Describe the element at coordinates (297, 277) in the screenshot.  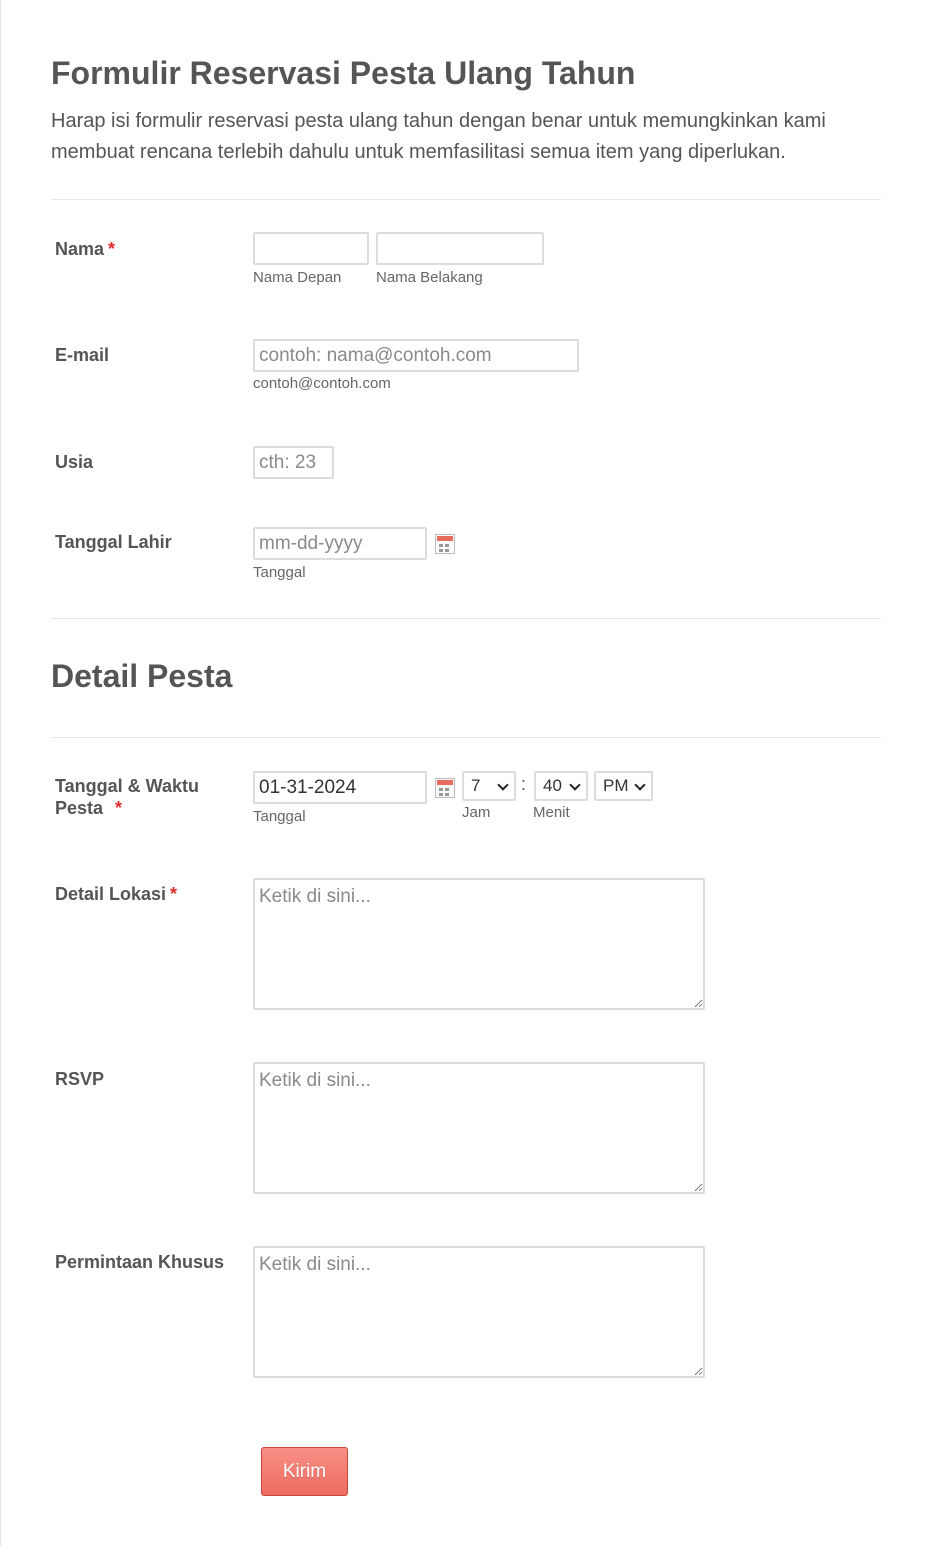
I see `first-name-sublabel: Nama Depan` at that location.